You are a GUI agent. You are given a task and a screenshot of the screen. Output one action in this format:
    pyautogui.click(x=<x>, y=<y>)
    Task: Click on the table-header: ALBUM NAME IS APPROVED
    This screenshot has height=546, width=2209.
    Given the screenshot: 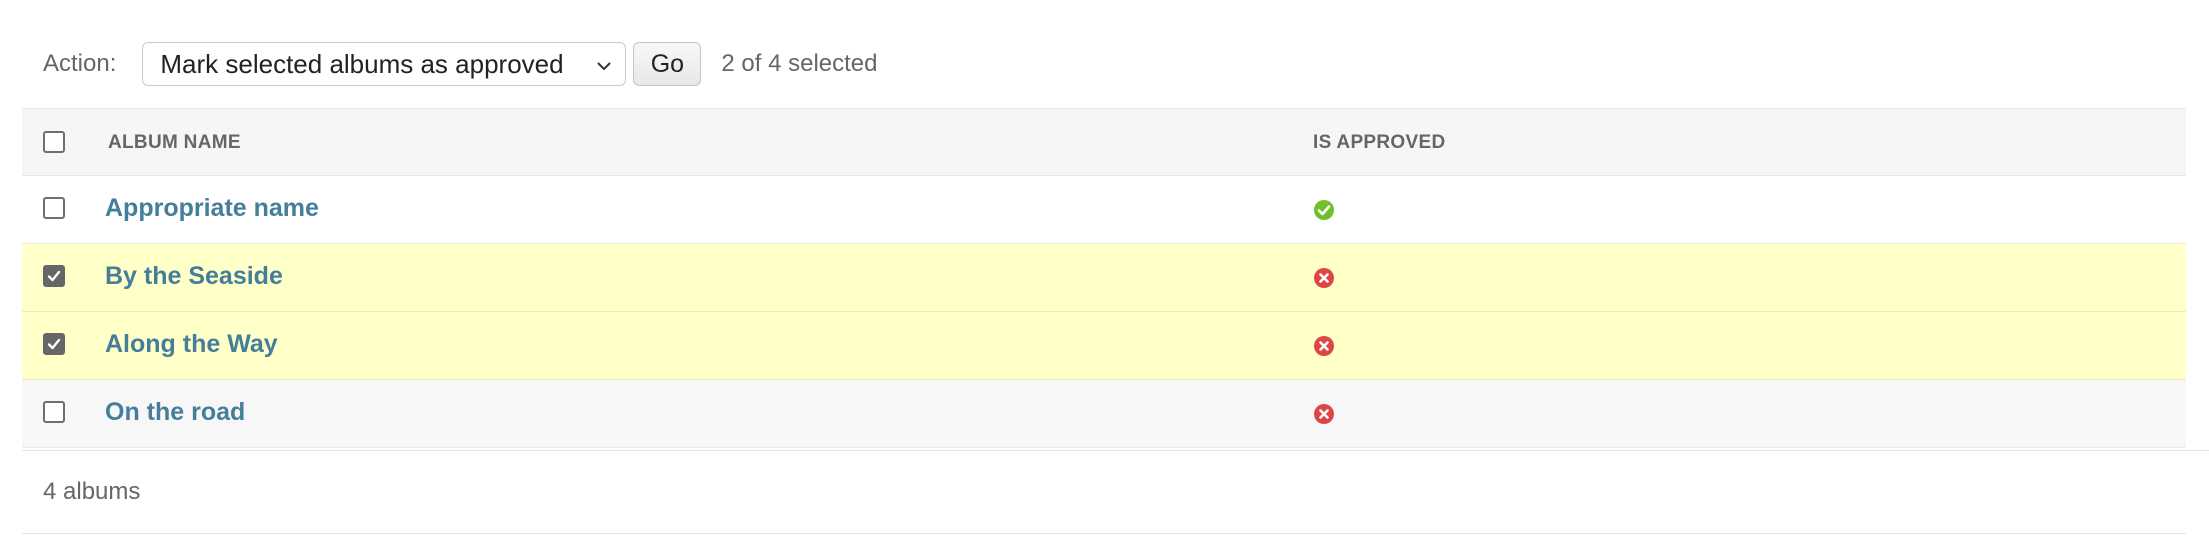 What is the action you would take?
    pyautogui.click(x=1104, y=142)
    